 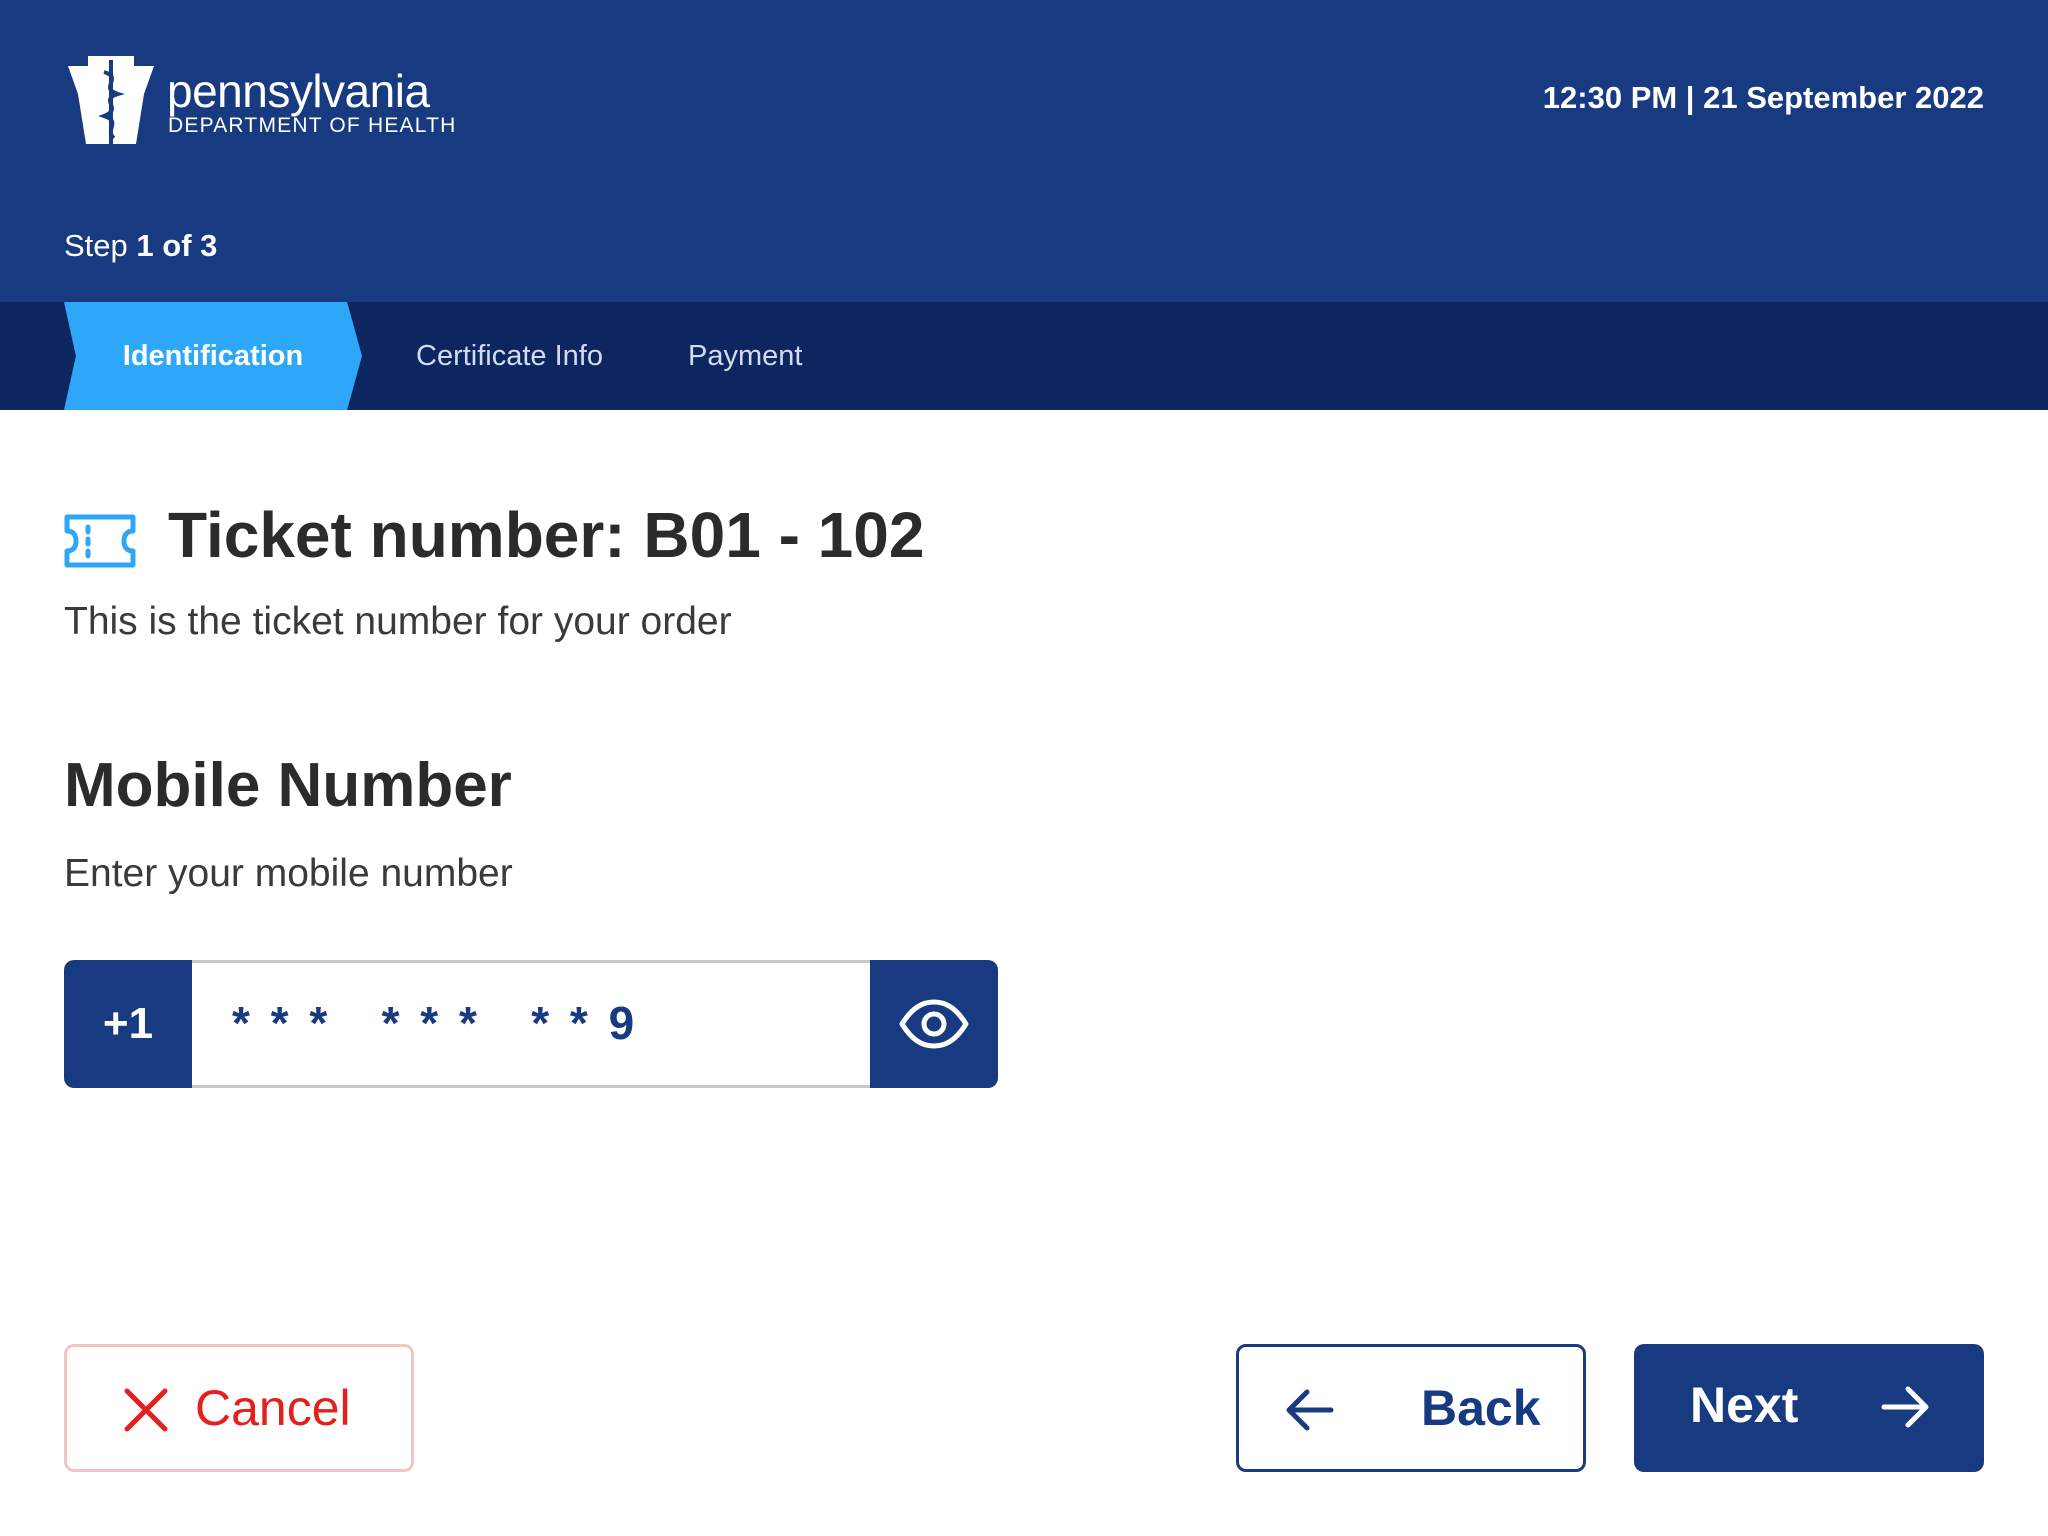 What do you see at coordinates (1024, 356) in the screenshot?
I see `progress-tabs: Identification Certificate Info Payment` at bounding box center [1024, 356].